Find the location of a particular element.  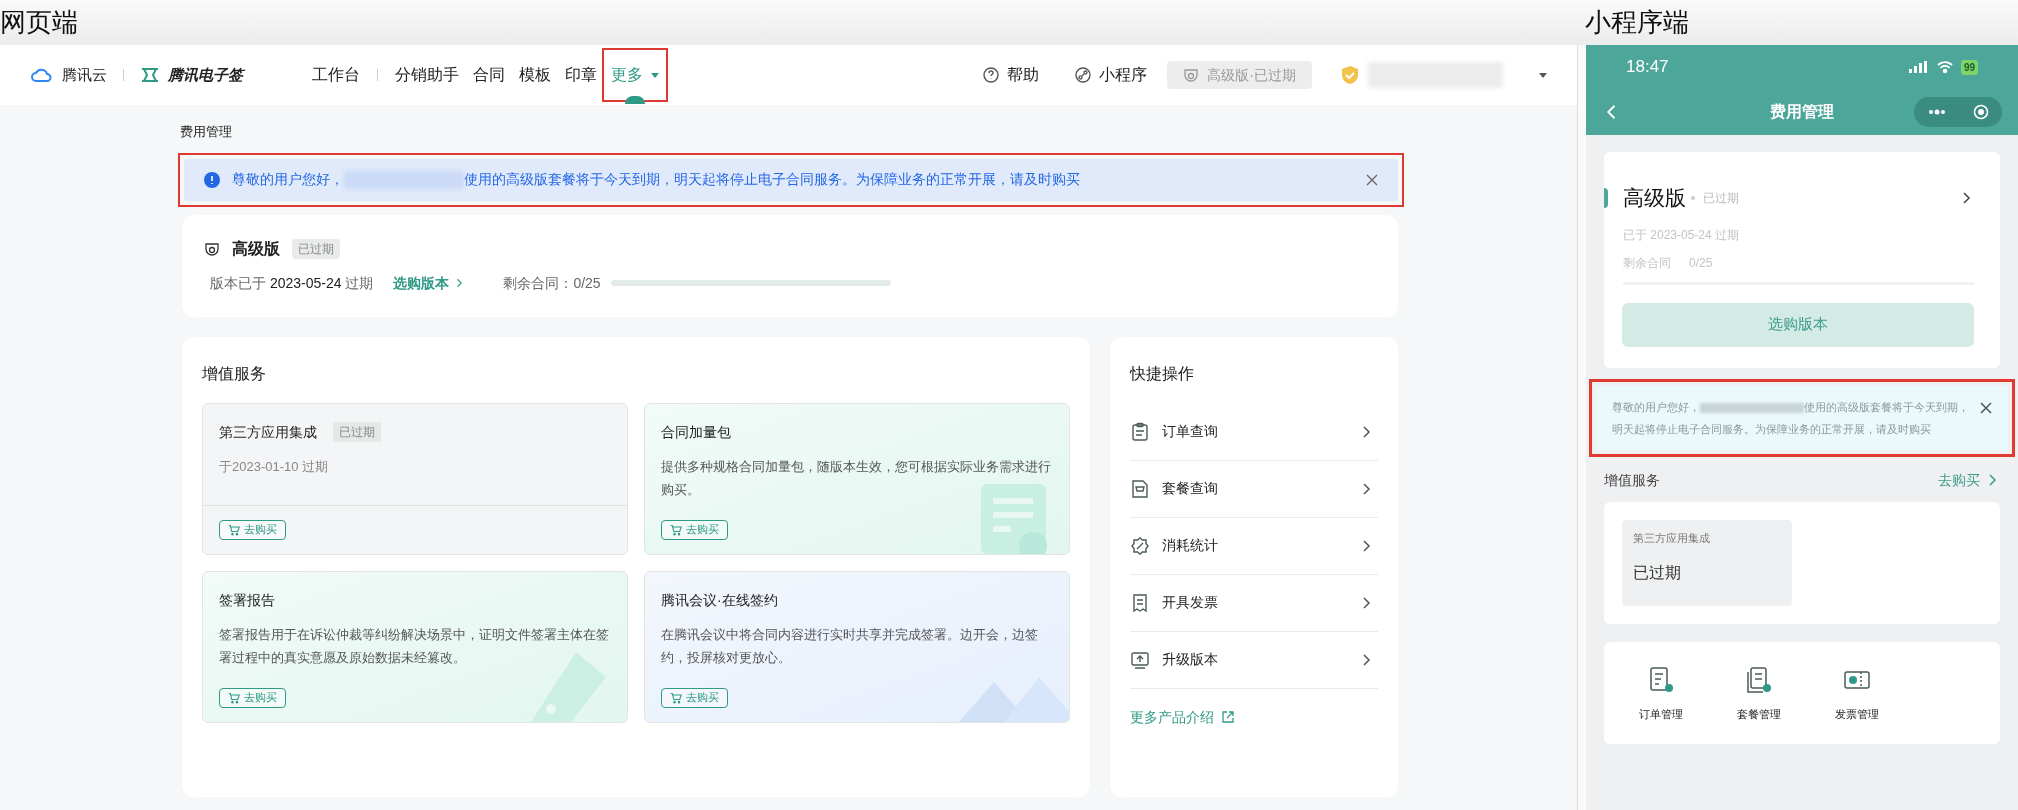

service-description: 提供多种规格合同加量包，随版本生效，您可根据实际业务需求进行购买。 is located at coordinates (856, 478).